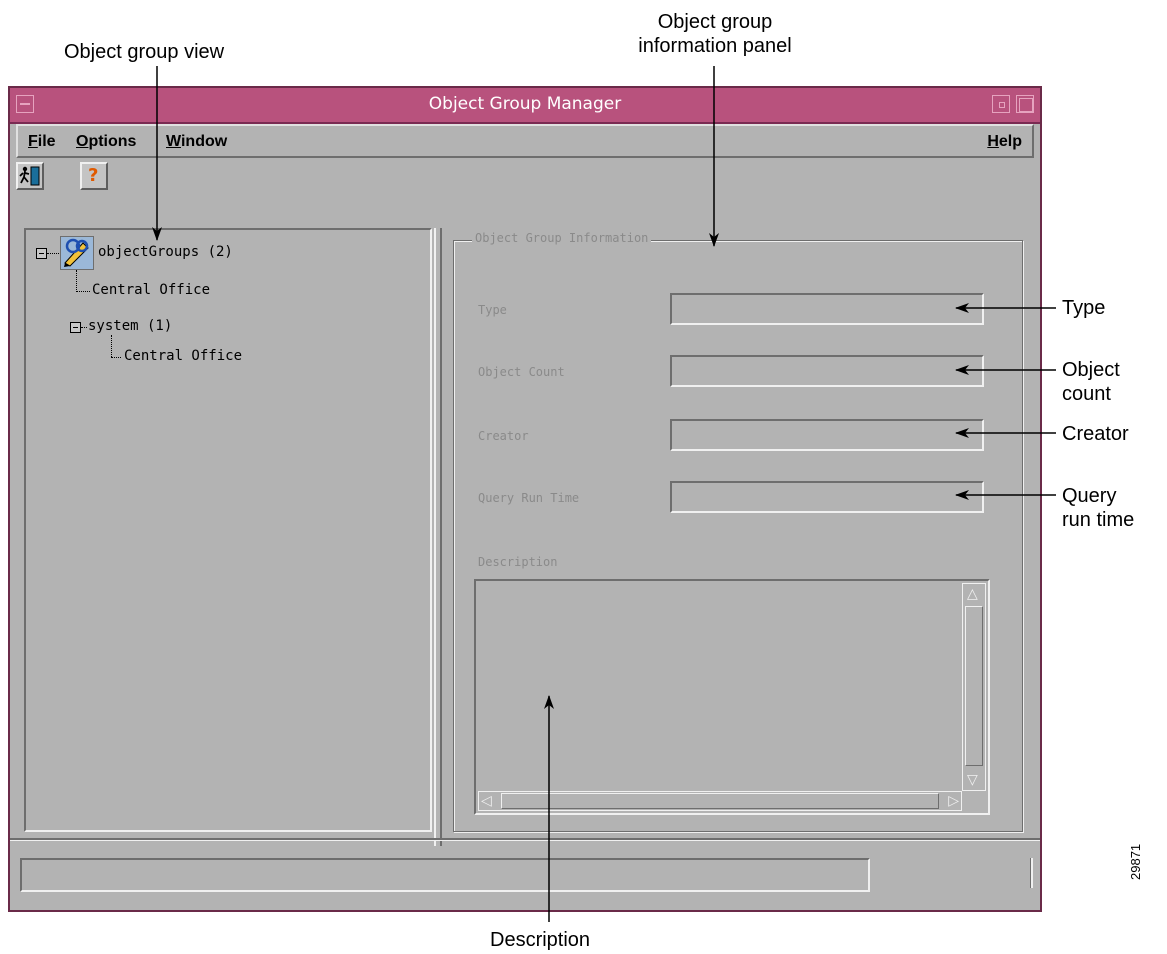  What do you see at coordinates (503, 436) in the screenshot?
I see `creator-label: Creator` at bounding box center [503, 436].